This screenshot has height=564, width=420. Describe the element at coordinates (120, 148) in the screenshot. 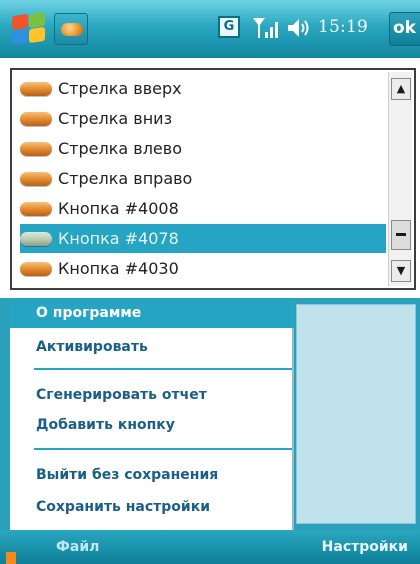

I see `list-item-label: Стрелка влево` at that location.